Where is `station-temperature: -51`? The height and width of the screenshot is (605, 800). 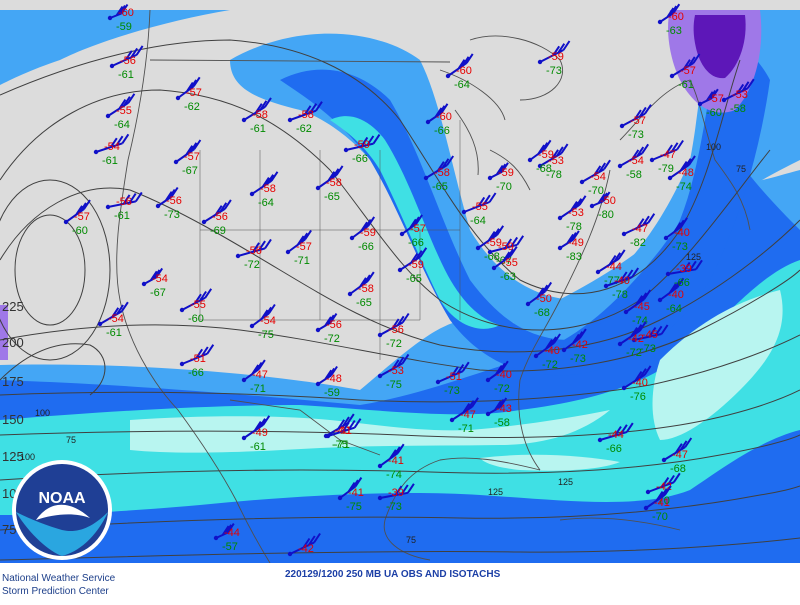 station-temperature: -51 is located at coordinates (198, 359).